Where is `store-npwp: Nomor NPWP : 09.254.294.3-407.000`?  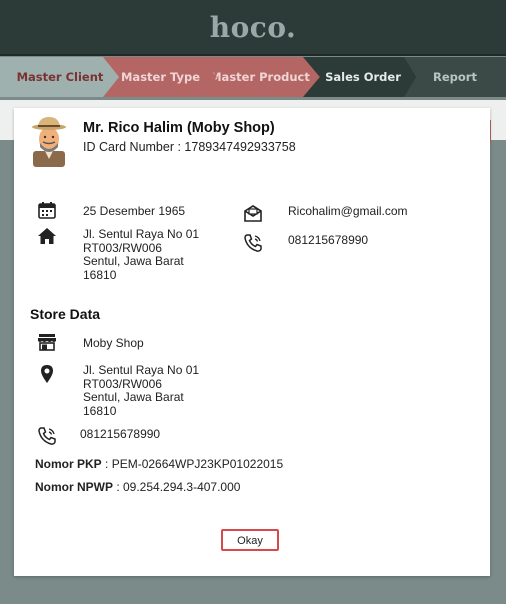
store-npwp: Nomor NPWP : 09.254.294.3-407.000 is located at coordinates (137, 487).